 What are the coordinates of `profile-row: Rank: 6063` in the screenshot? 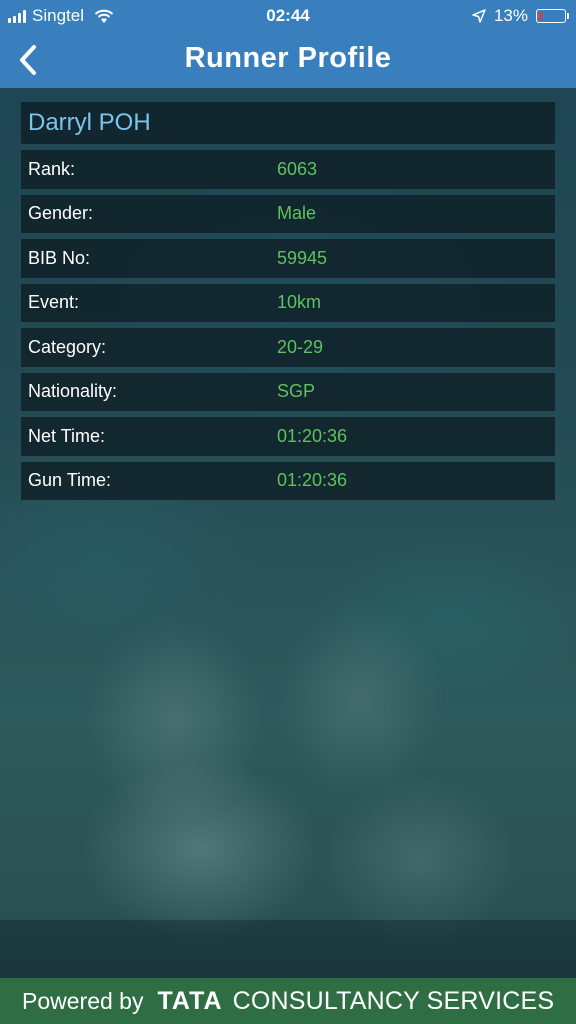 It's located at (288, 169).